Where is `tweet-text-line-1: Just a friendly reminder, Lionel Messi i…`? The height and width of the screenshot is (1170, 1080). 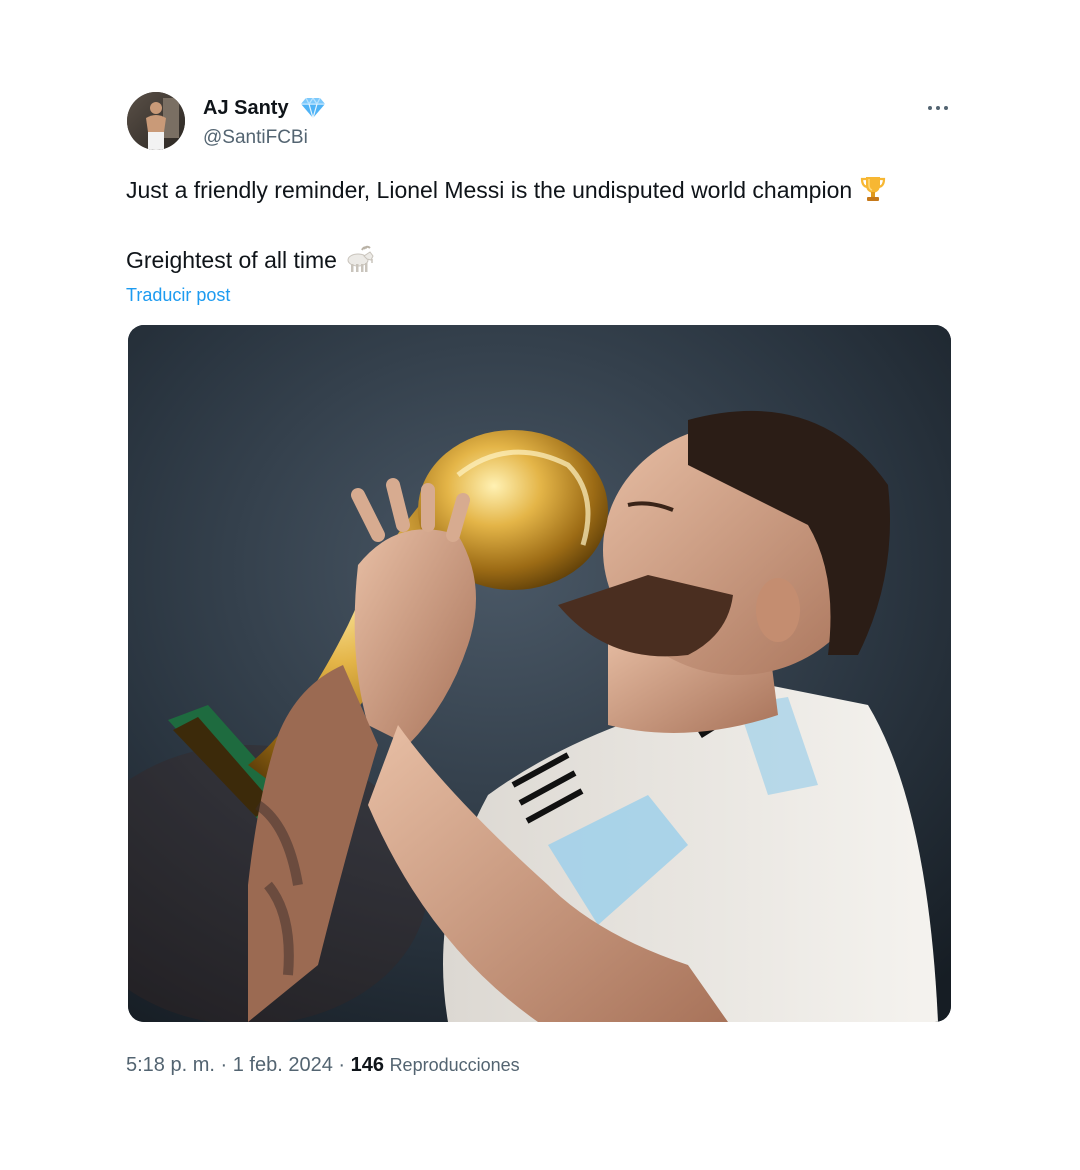
tweet-text-line-1: Just a friendly reminder, Lionel Messi i… is located at coordinates (506, 192).